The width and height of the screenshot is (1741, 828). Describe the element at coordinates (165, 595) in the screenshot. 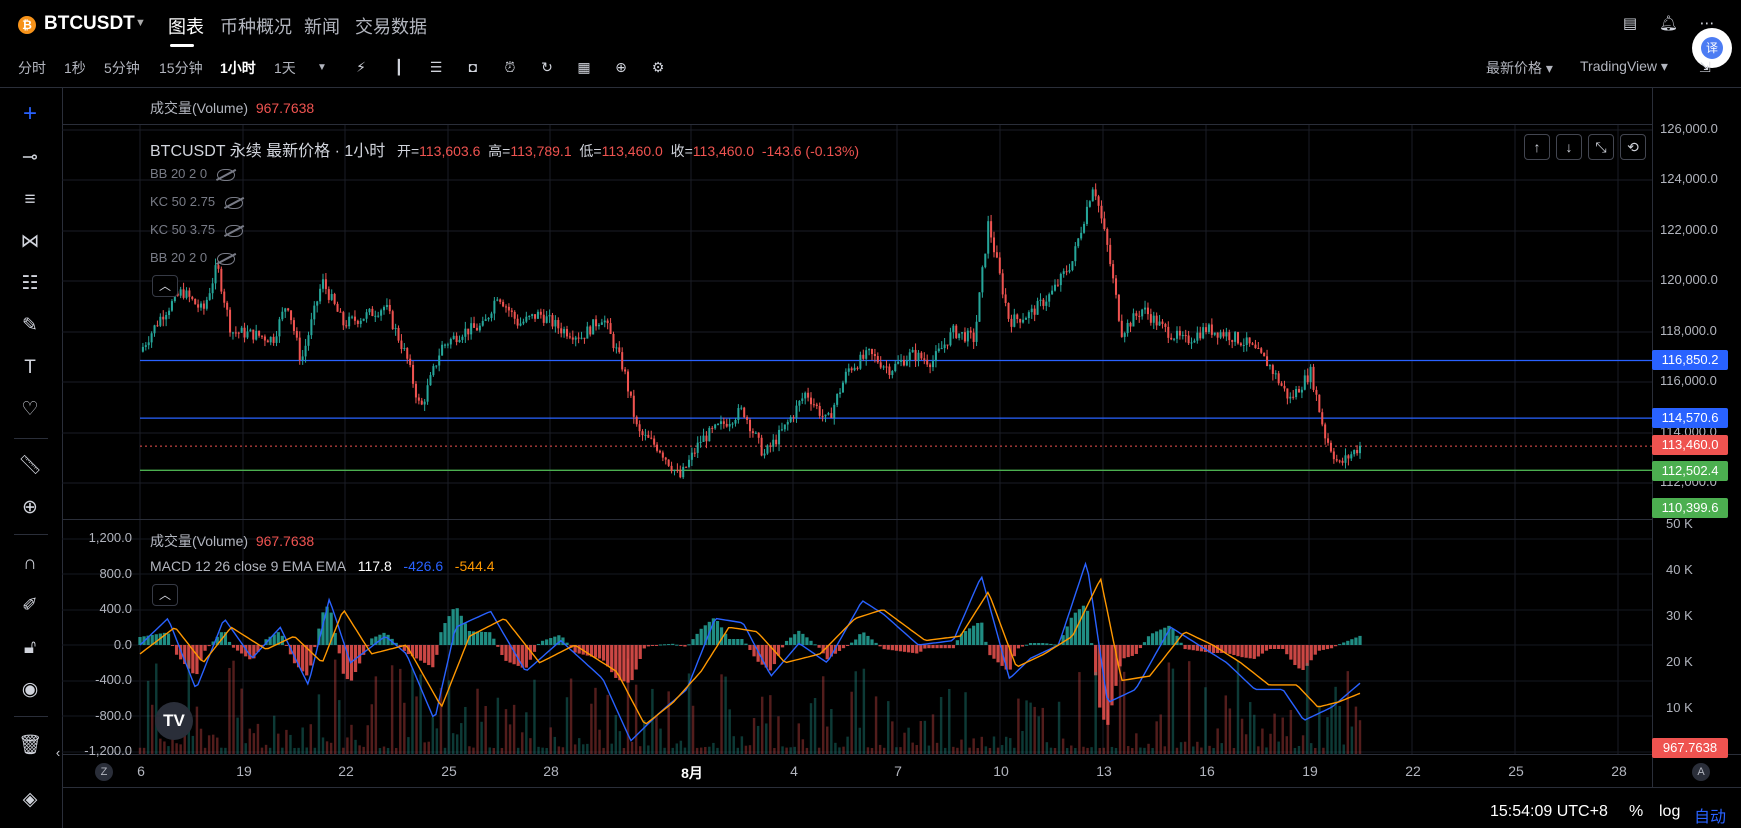

I see `collapse-macd-legend-button: ︿` at that location.